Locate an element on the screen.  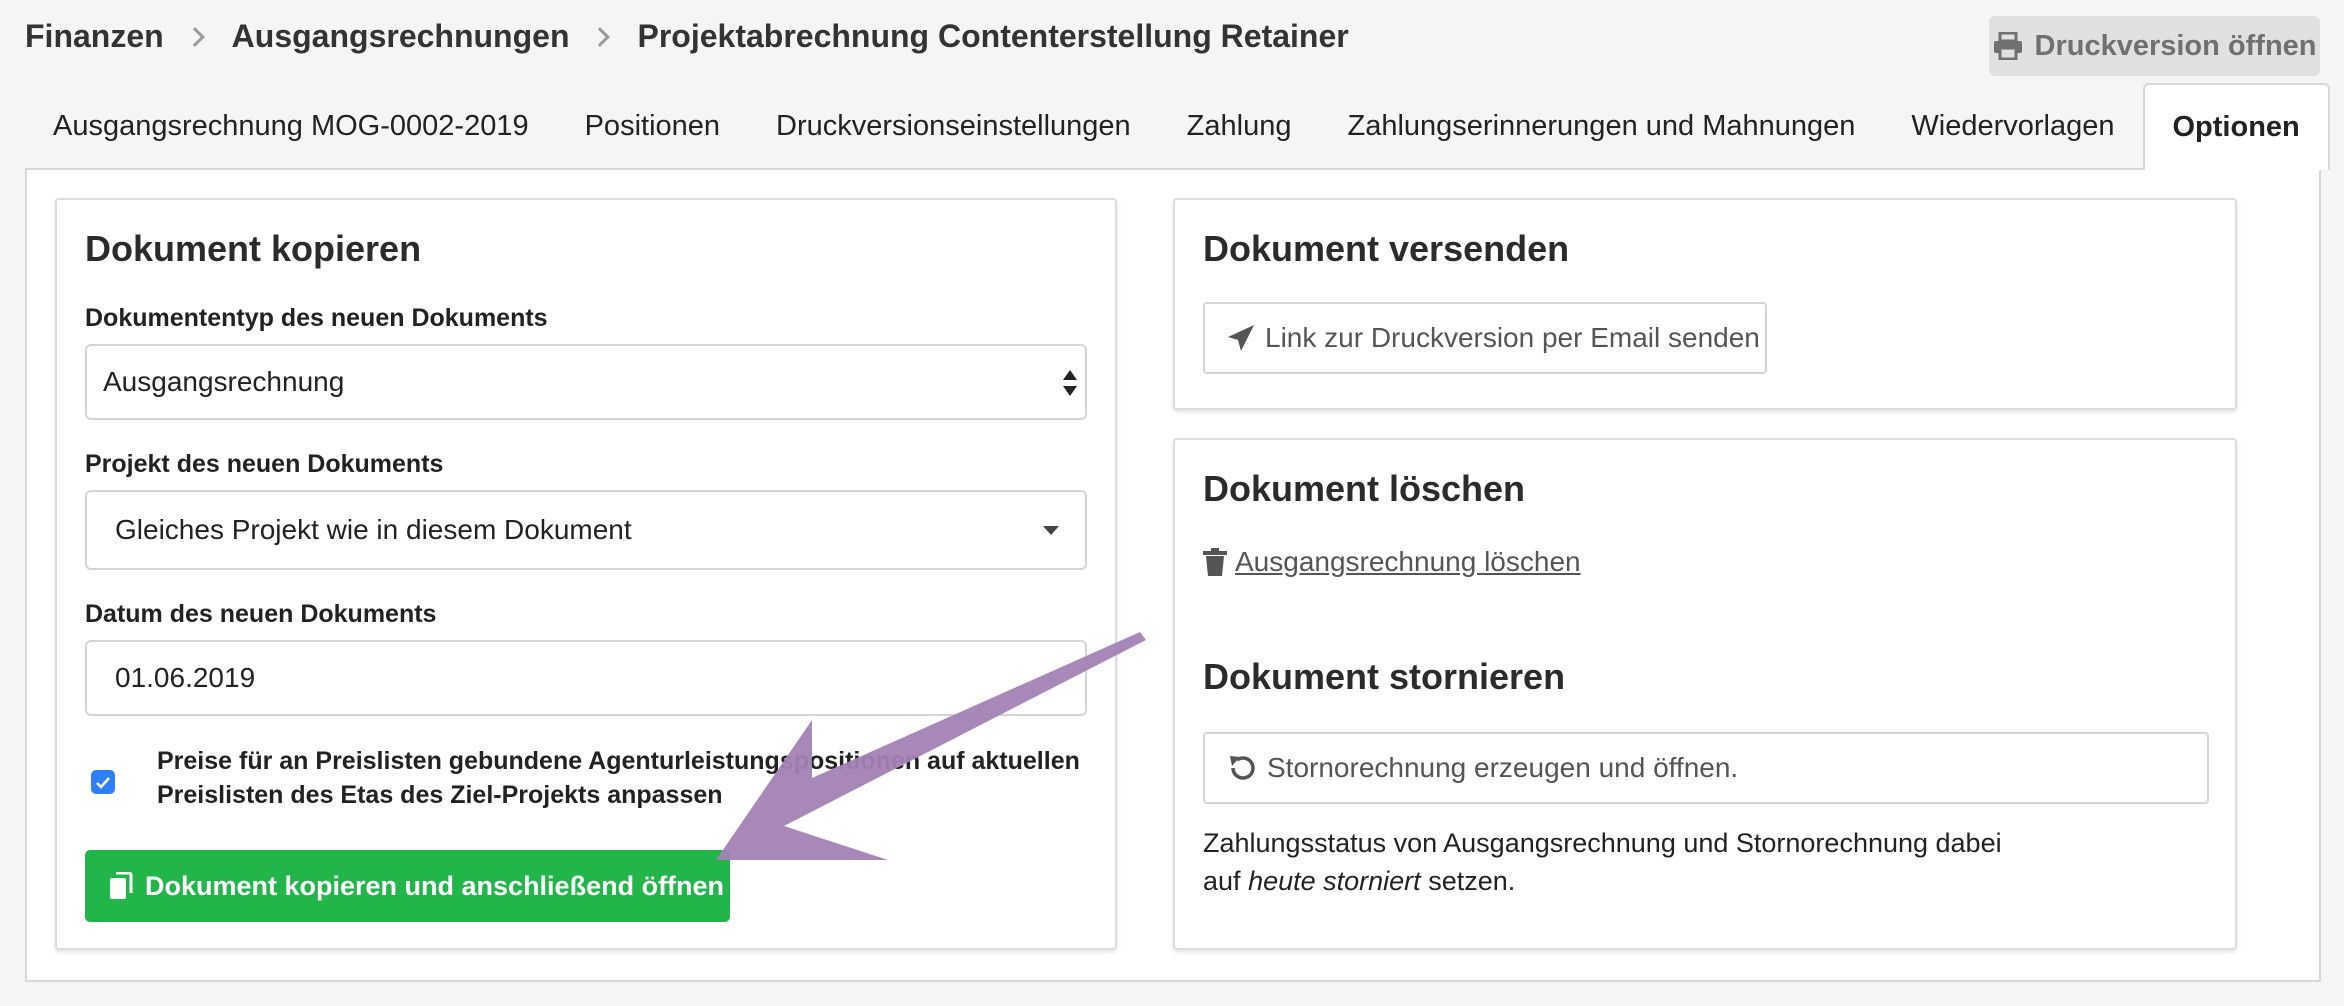
tab-wiedervorlagen: Wiedervorlagen is located at coordinates (2012, 127).